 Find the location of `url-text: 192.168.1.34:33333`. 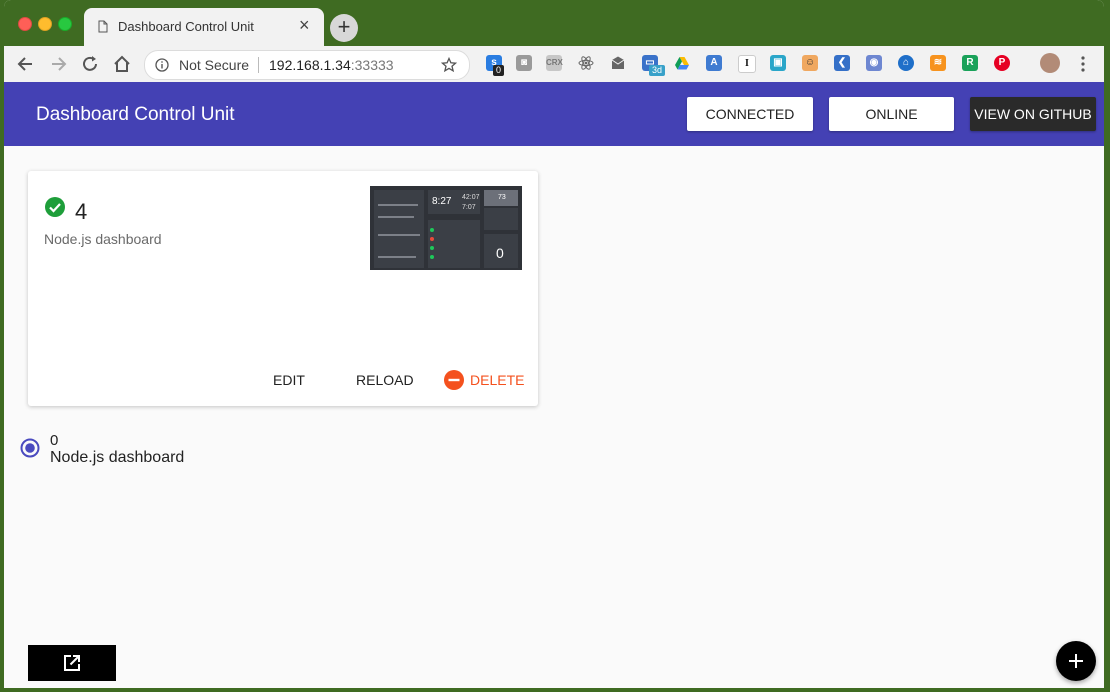

url-text: 192.168.1.34:33333 is located at coordinates (331, 65).